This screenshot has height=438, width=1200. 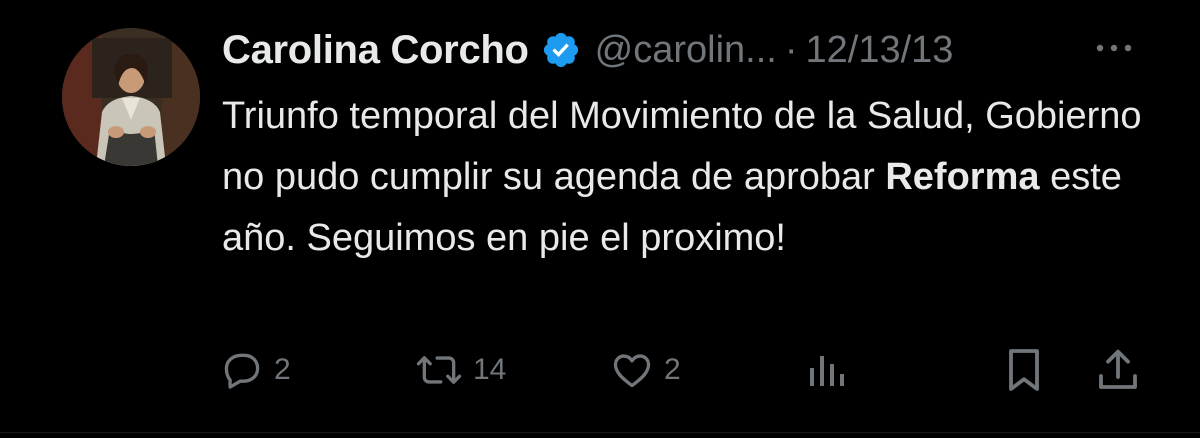 I want to click on more-dots-icon, so click(x=1114, y=48).